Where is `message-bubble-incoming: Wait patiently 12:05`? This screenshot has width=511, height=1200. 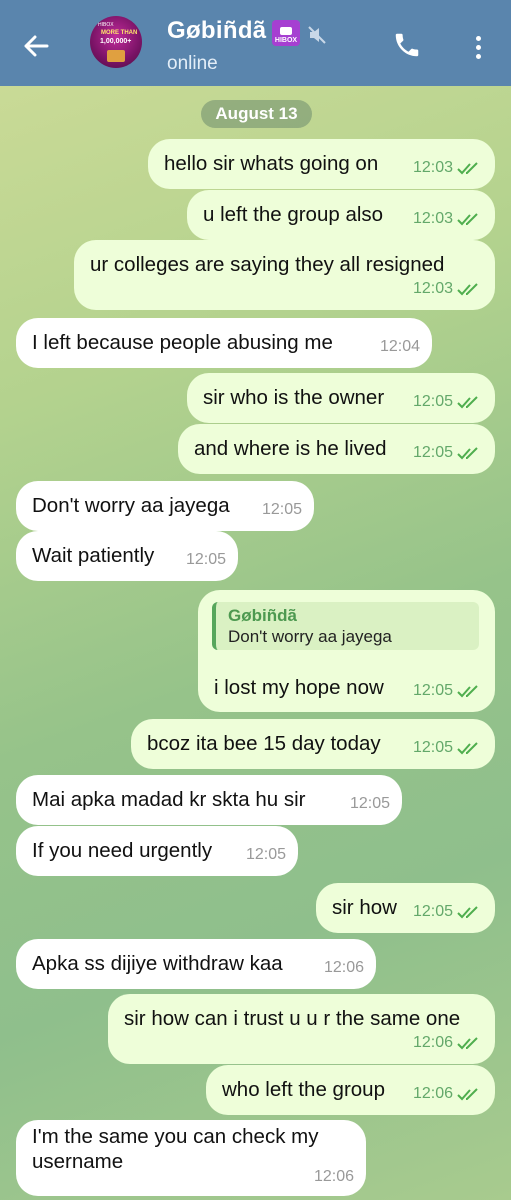 message-bubble-incoming: Wait patiently 12:05 is located at coordinates (127, 556).